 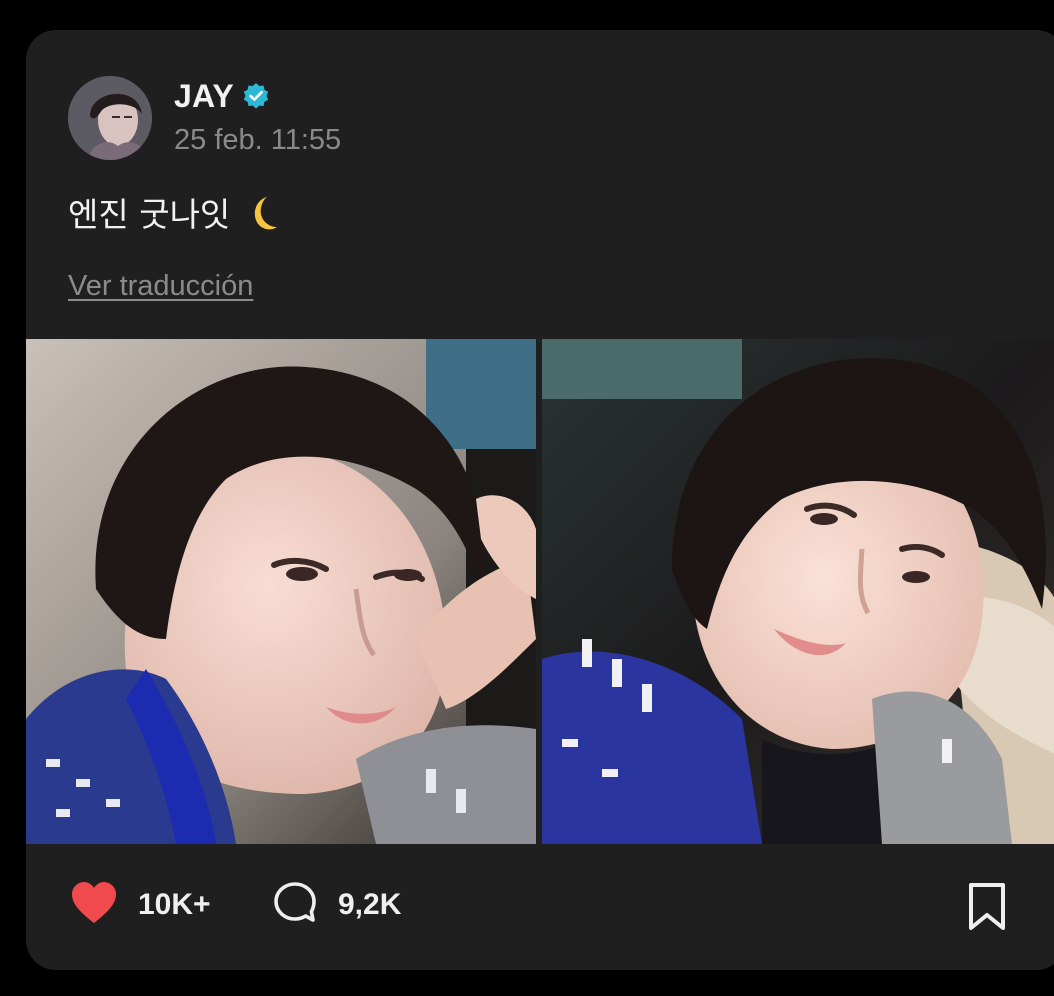 What do you see at coordinates (174, 904) in the screenshot?
I see `like-count: 10K+` at bounding box center [174, 904].